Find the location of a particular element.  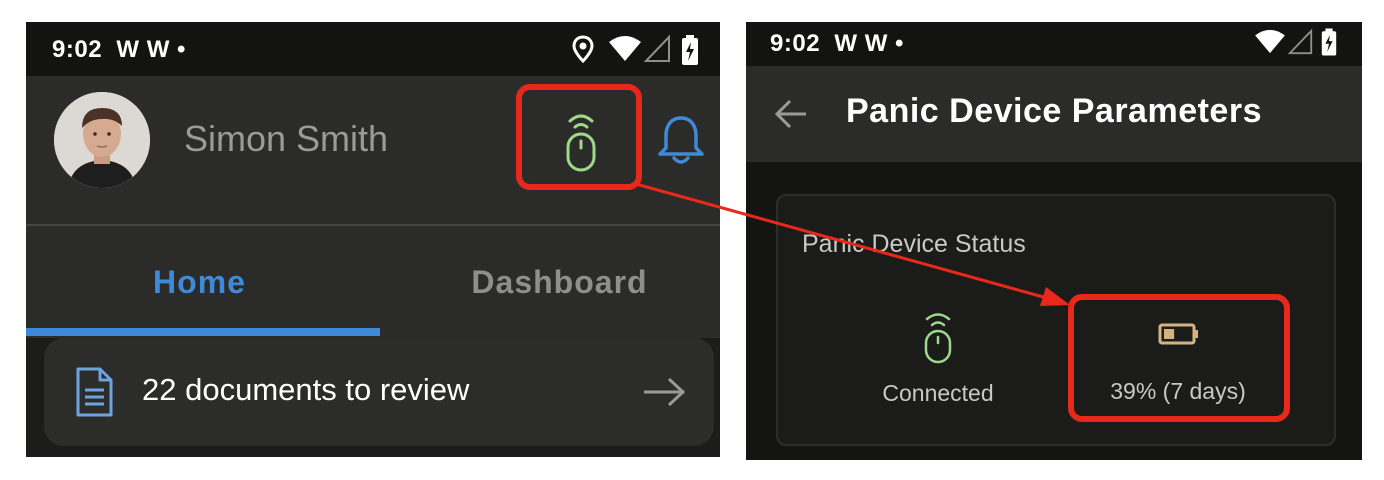

arrow-left-icon is located at coordinates (791, 114).